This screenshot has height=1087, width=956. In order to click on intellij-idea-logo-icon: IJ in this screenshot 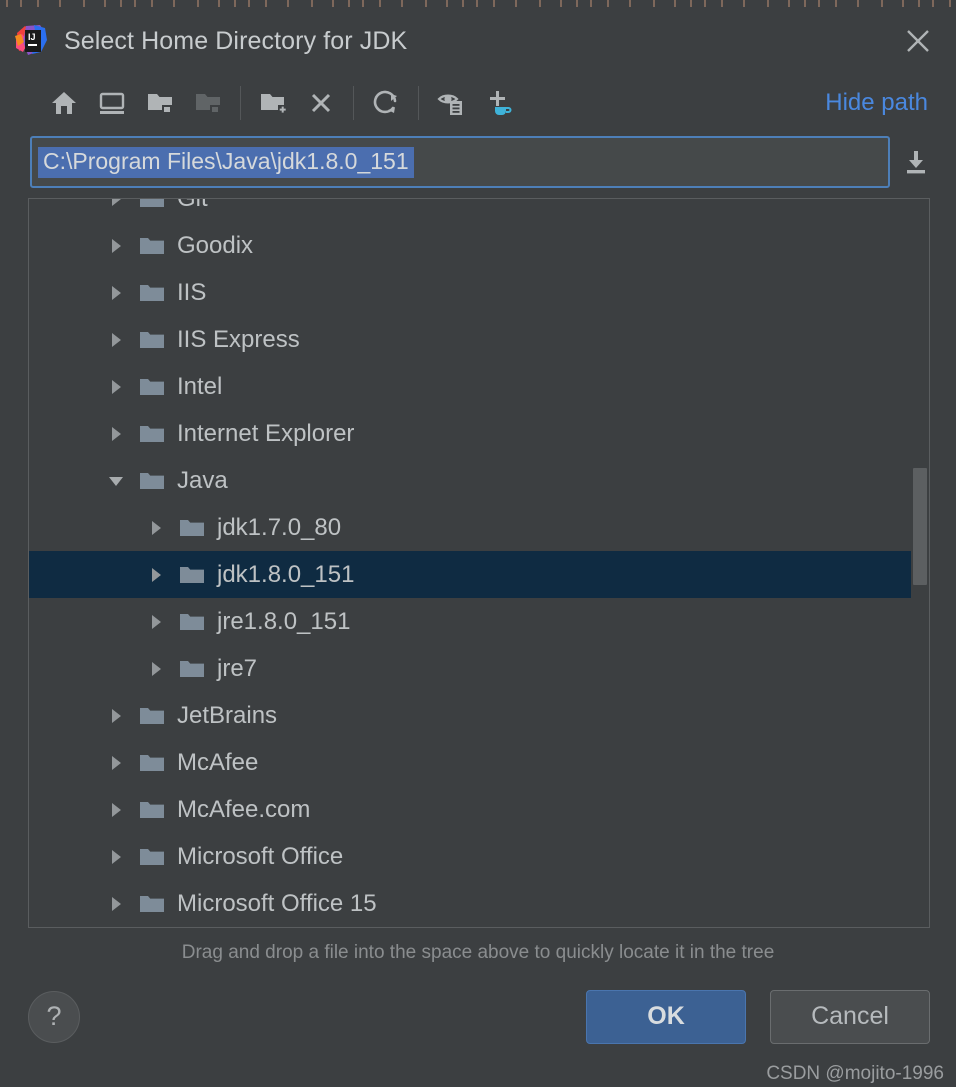, I will do `click(31, 41)`.